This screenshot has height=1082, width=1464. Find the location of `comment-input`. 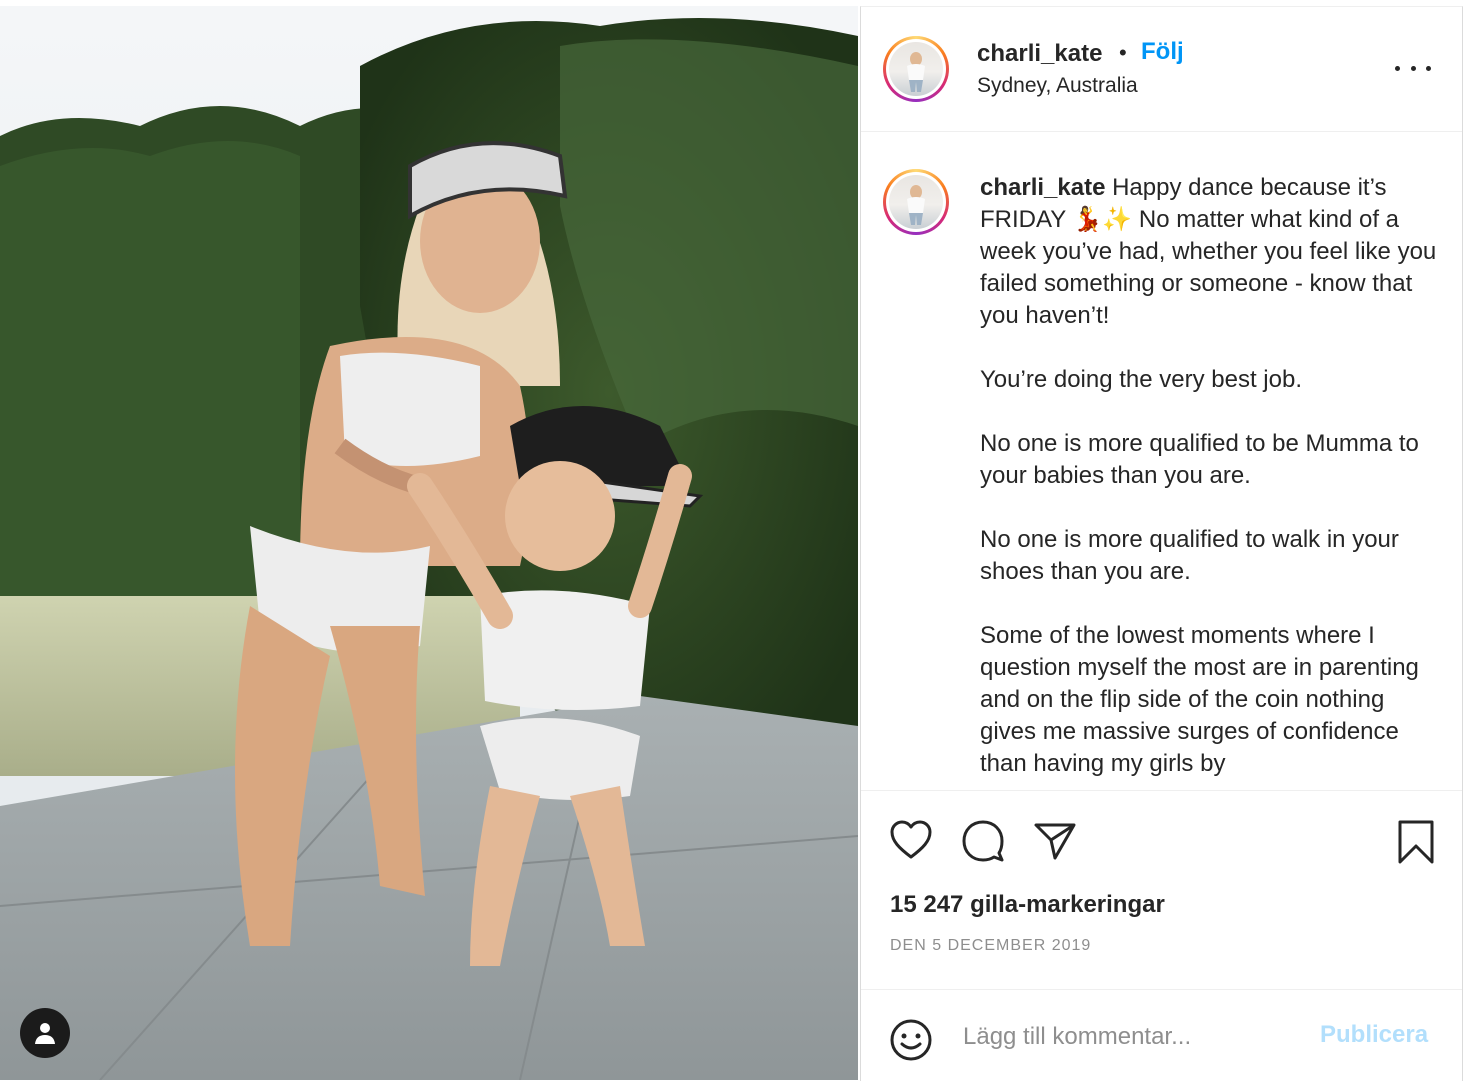

comment-input is located at coordinates (1133, 1037).